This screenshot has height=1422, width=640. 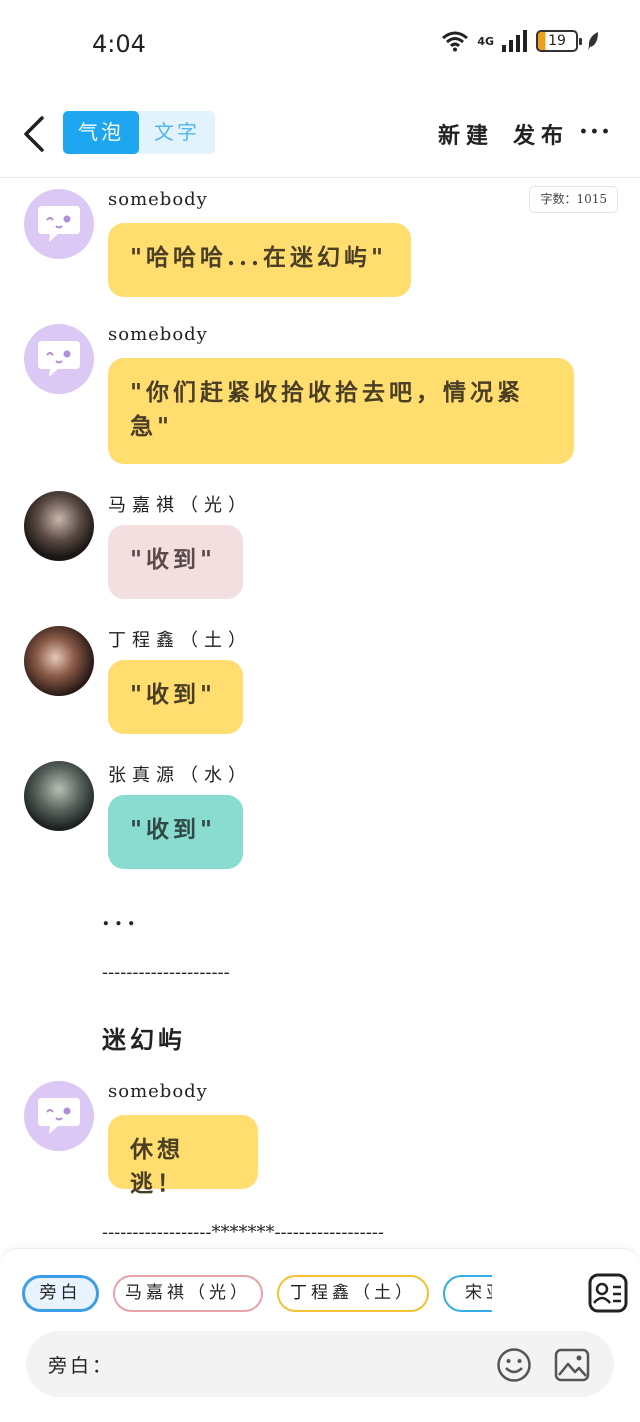 I want to click on emoji-icon, so click(x=514, y=1365).